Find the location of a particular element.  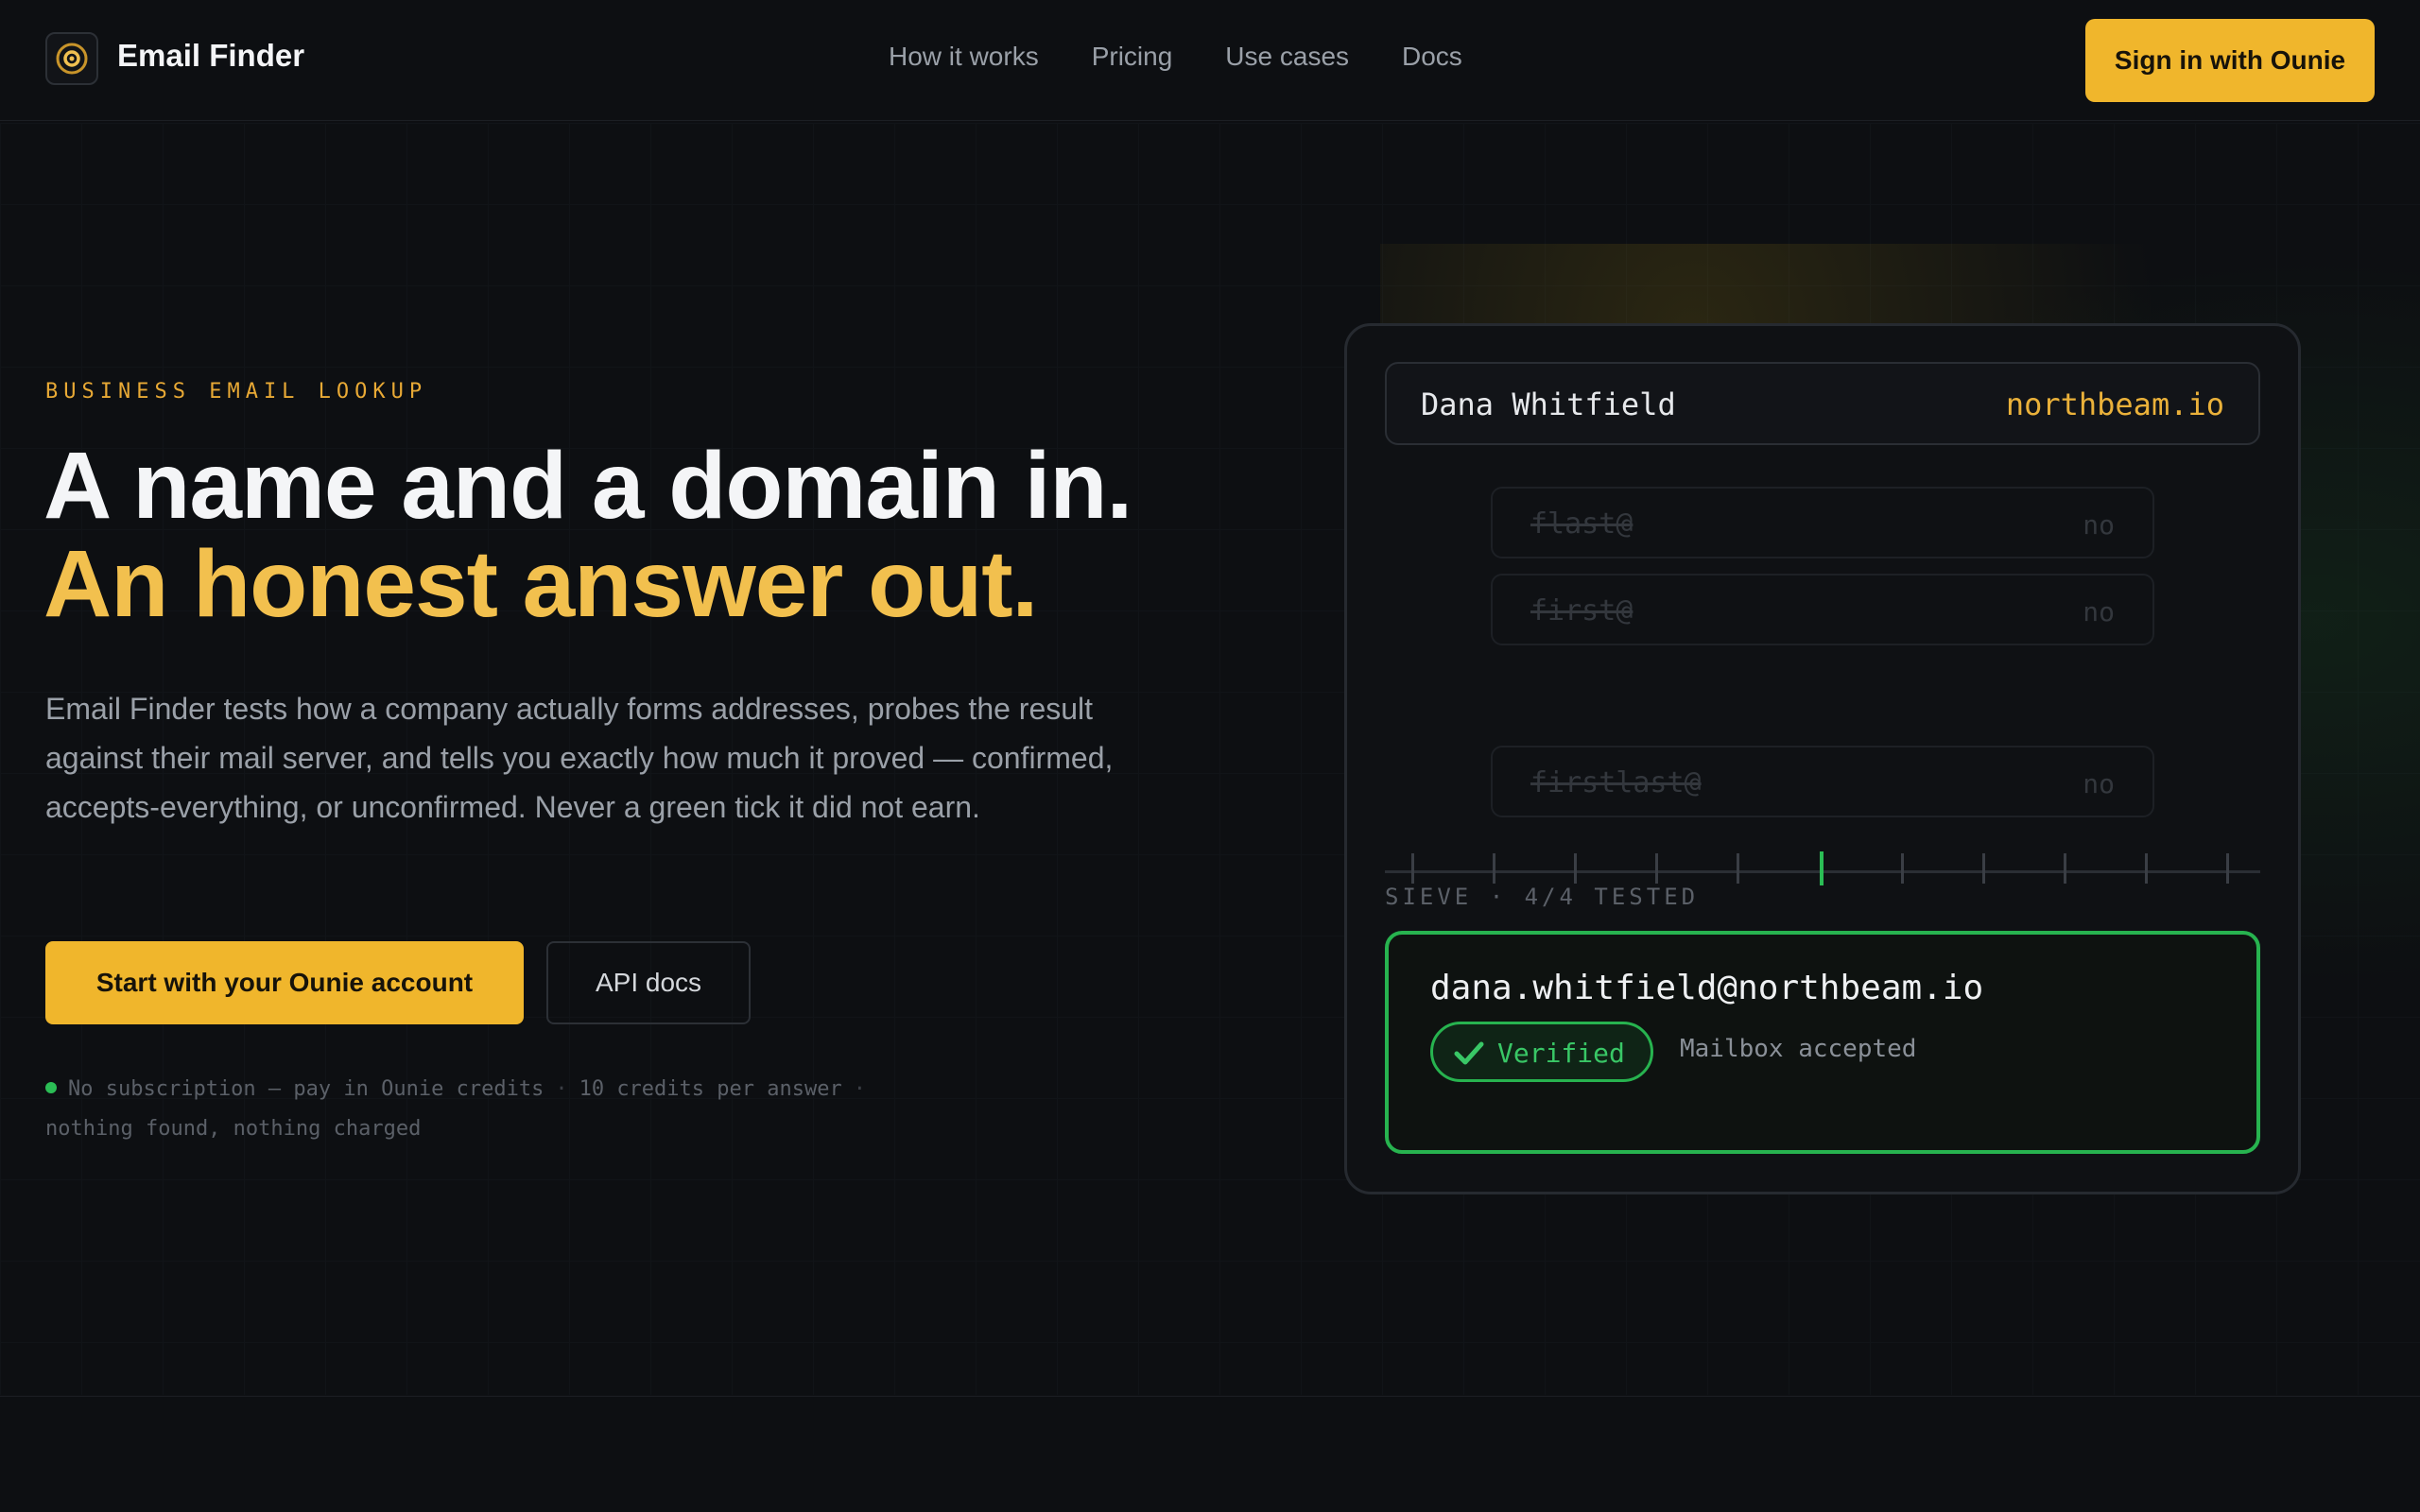

sign-in-button: Sign in with Ounie is located at coordinates (2230, 60).